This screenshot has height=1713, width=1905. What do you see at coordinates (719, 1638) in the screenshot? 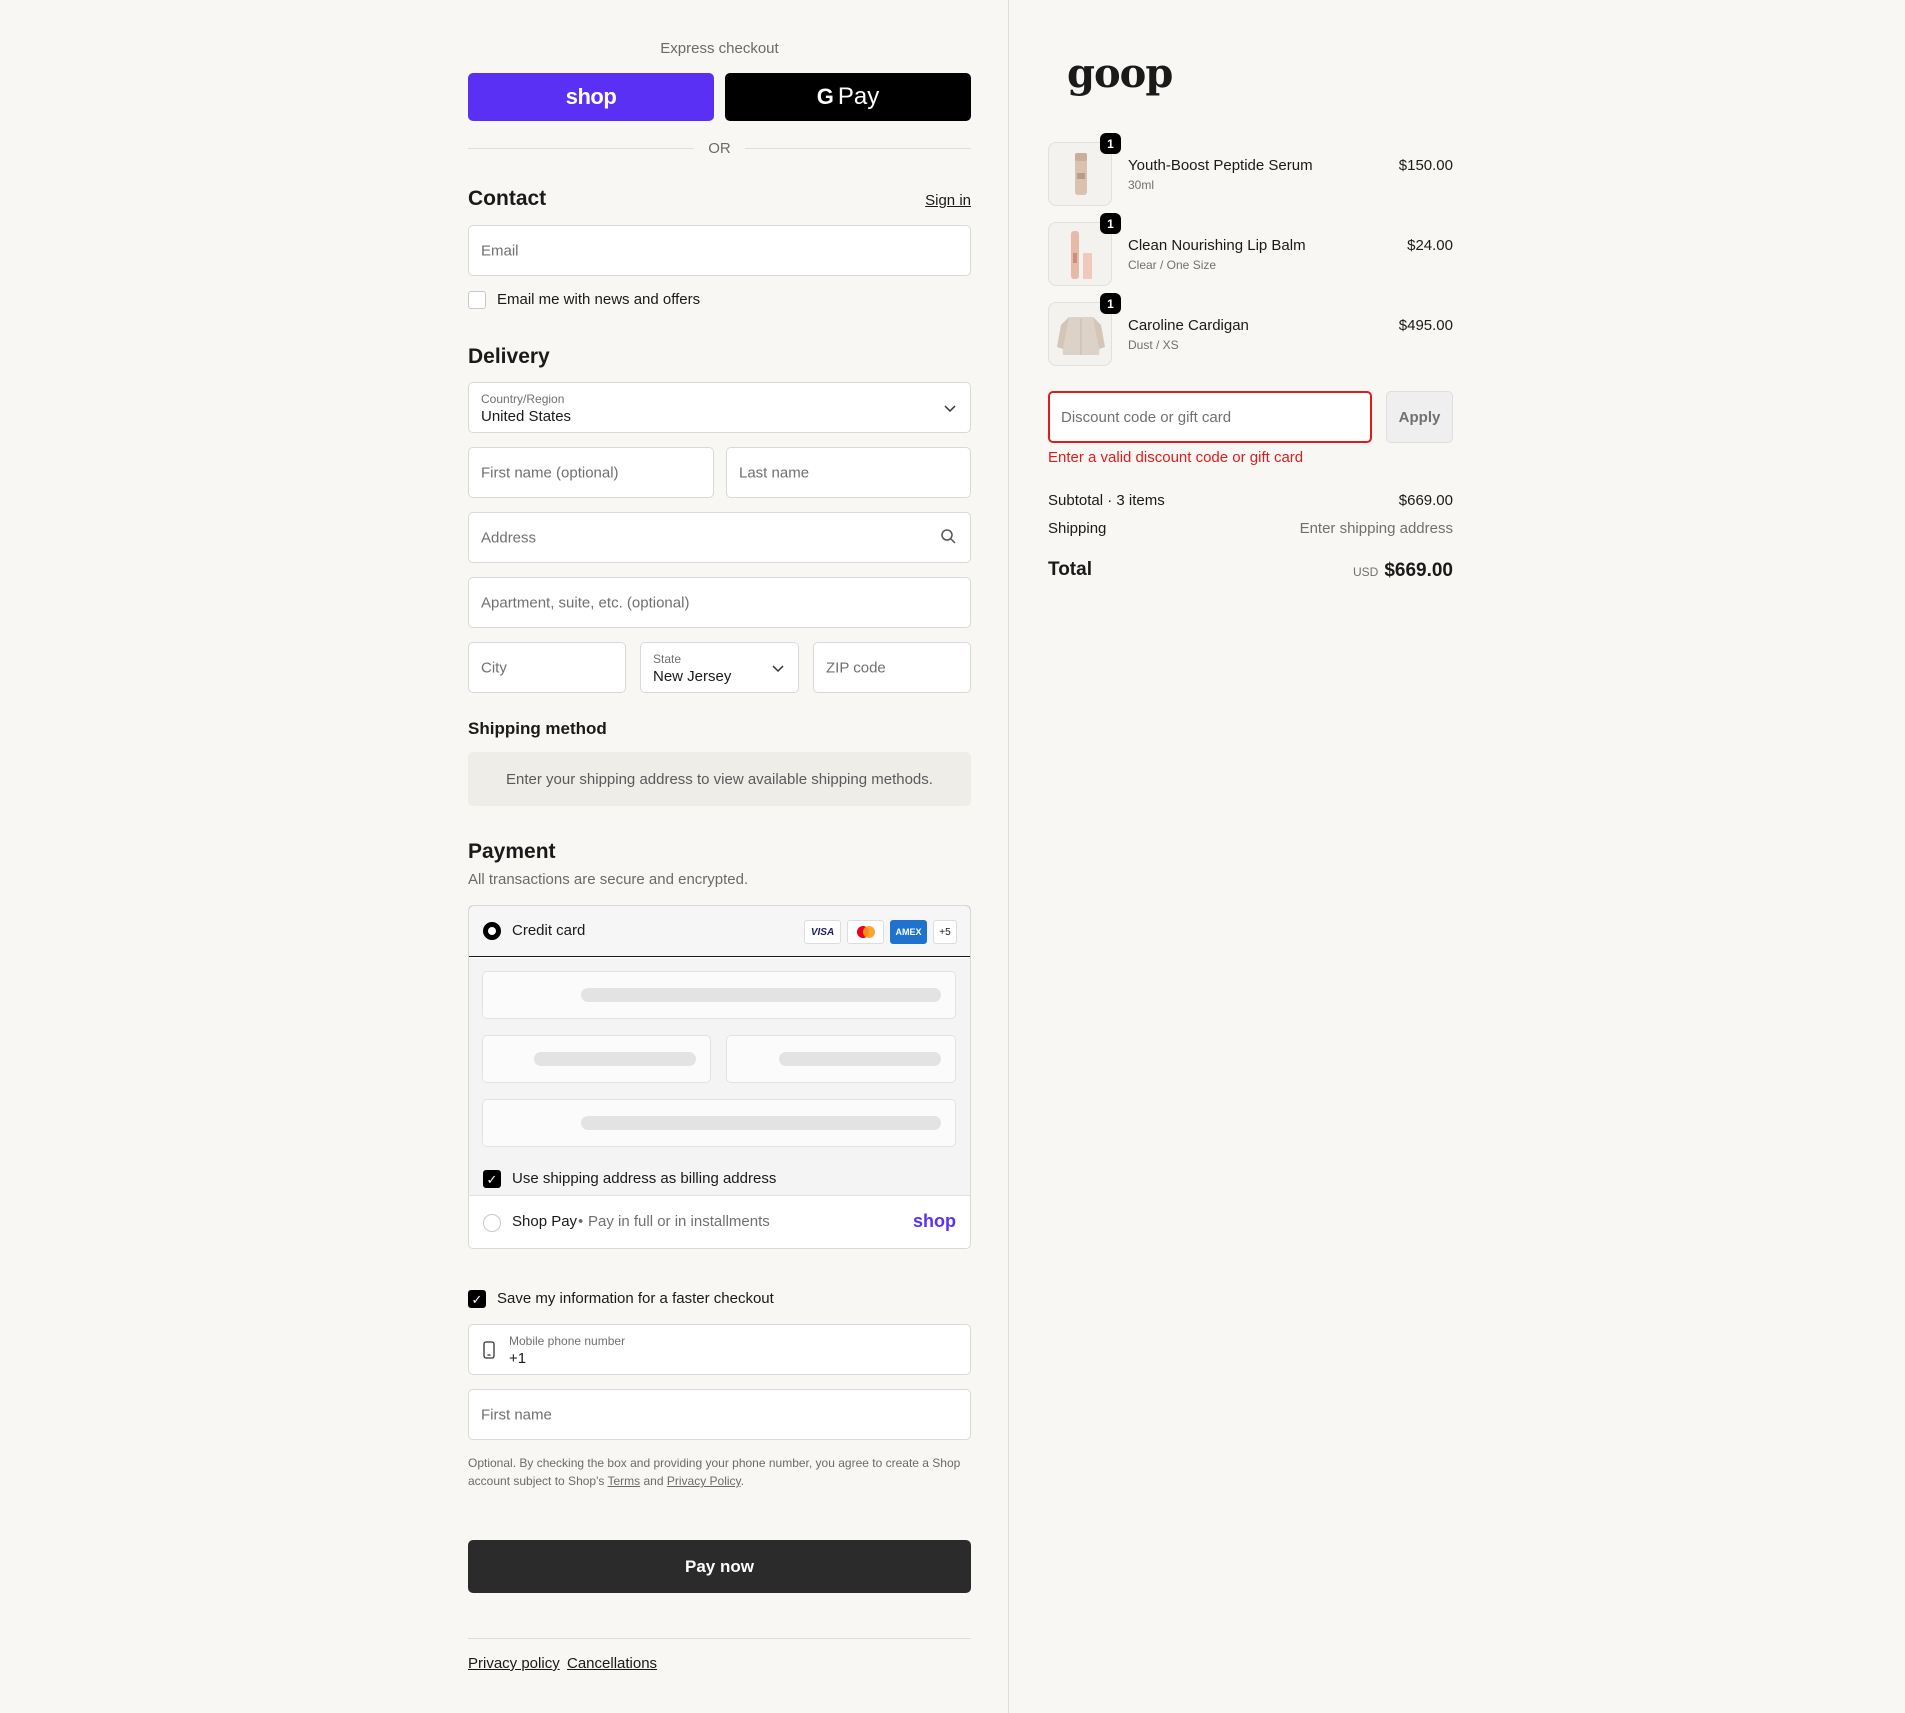
I see `footer-divider` at bounding box center [719, 1638].